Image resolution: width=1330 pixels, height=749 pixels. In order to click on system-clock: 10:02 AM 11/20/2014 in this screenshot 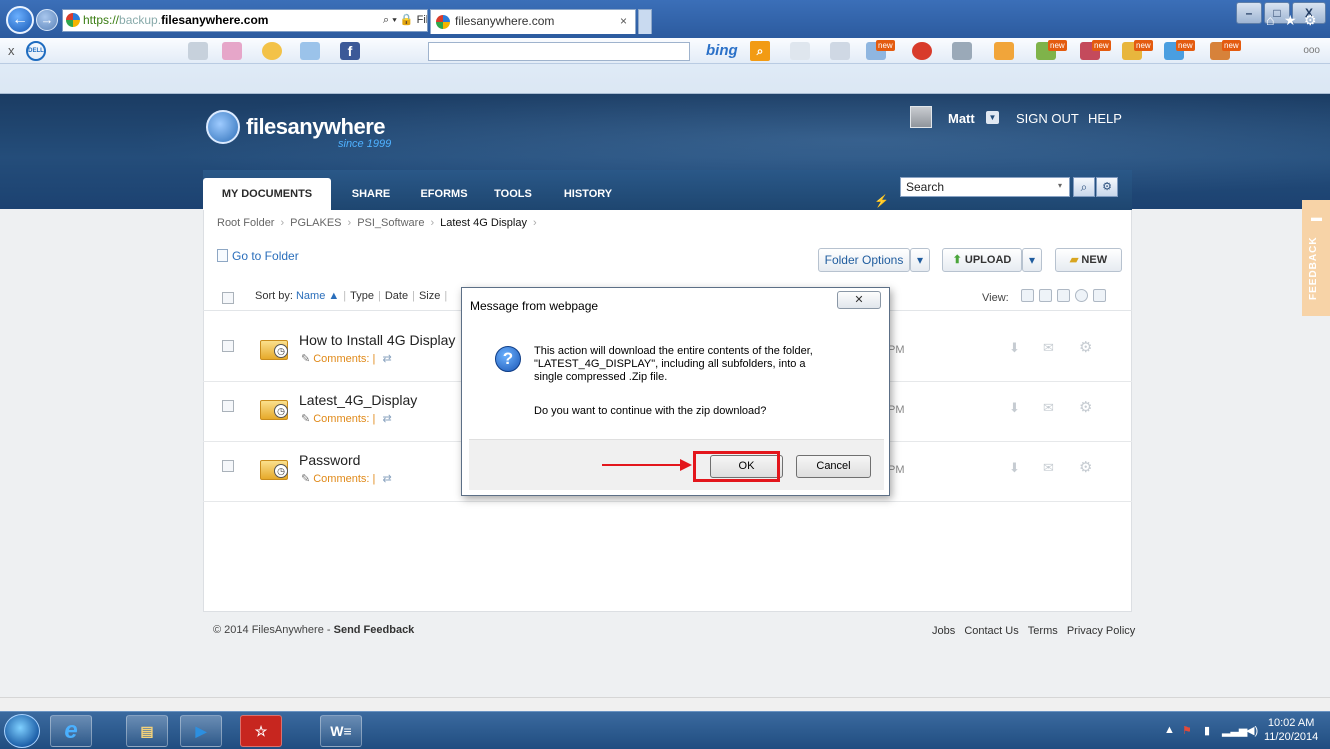, I will do `click(1291, 730)`.